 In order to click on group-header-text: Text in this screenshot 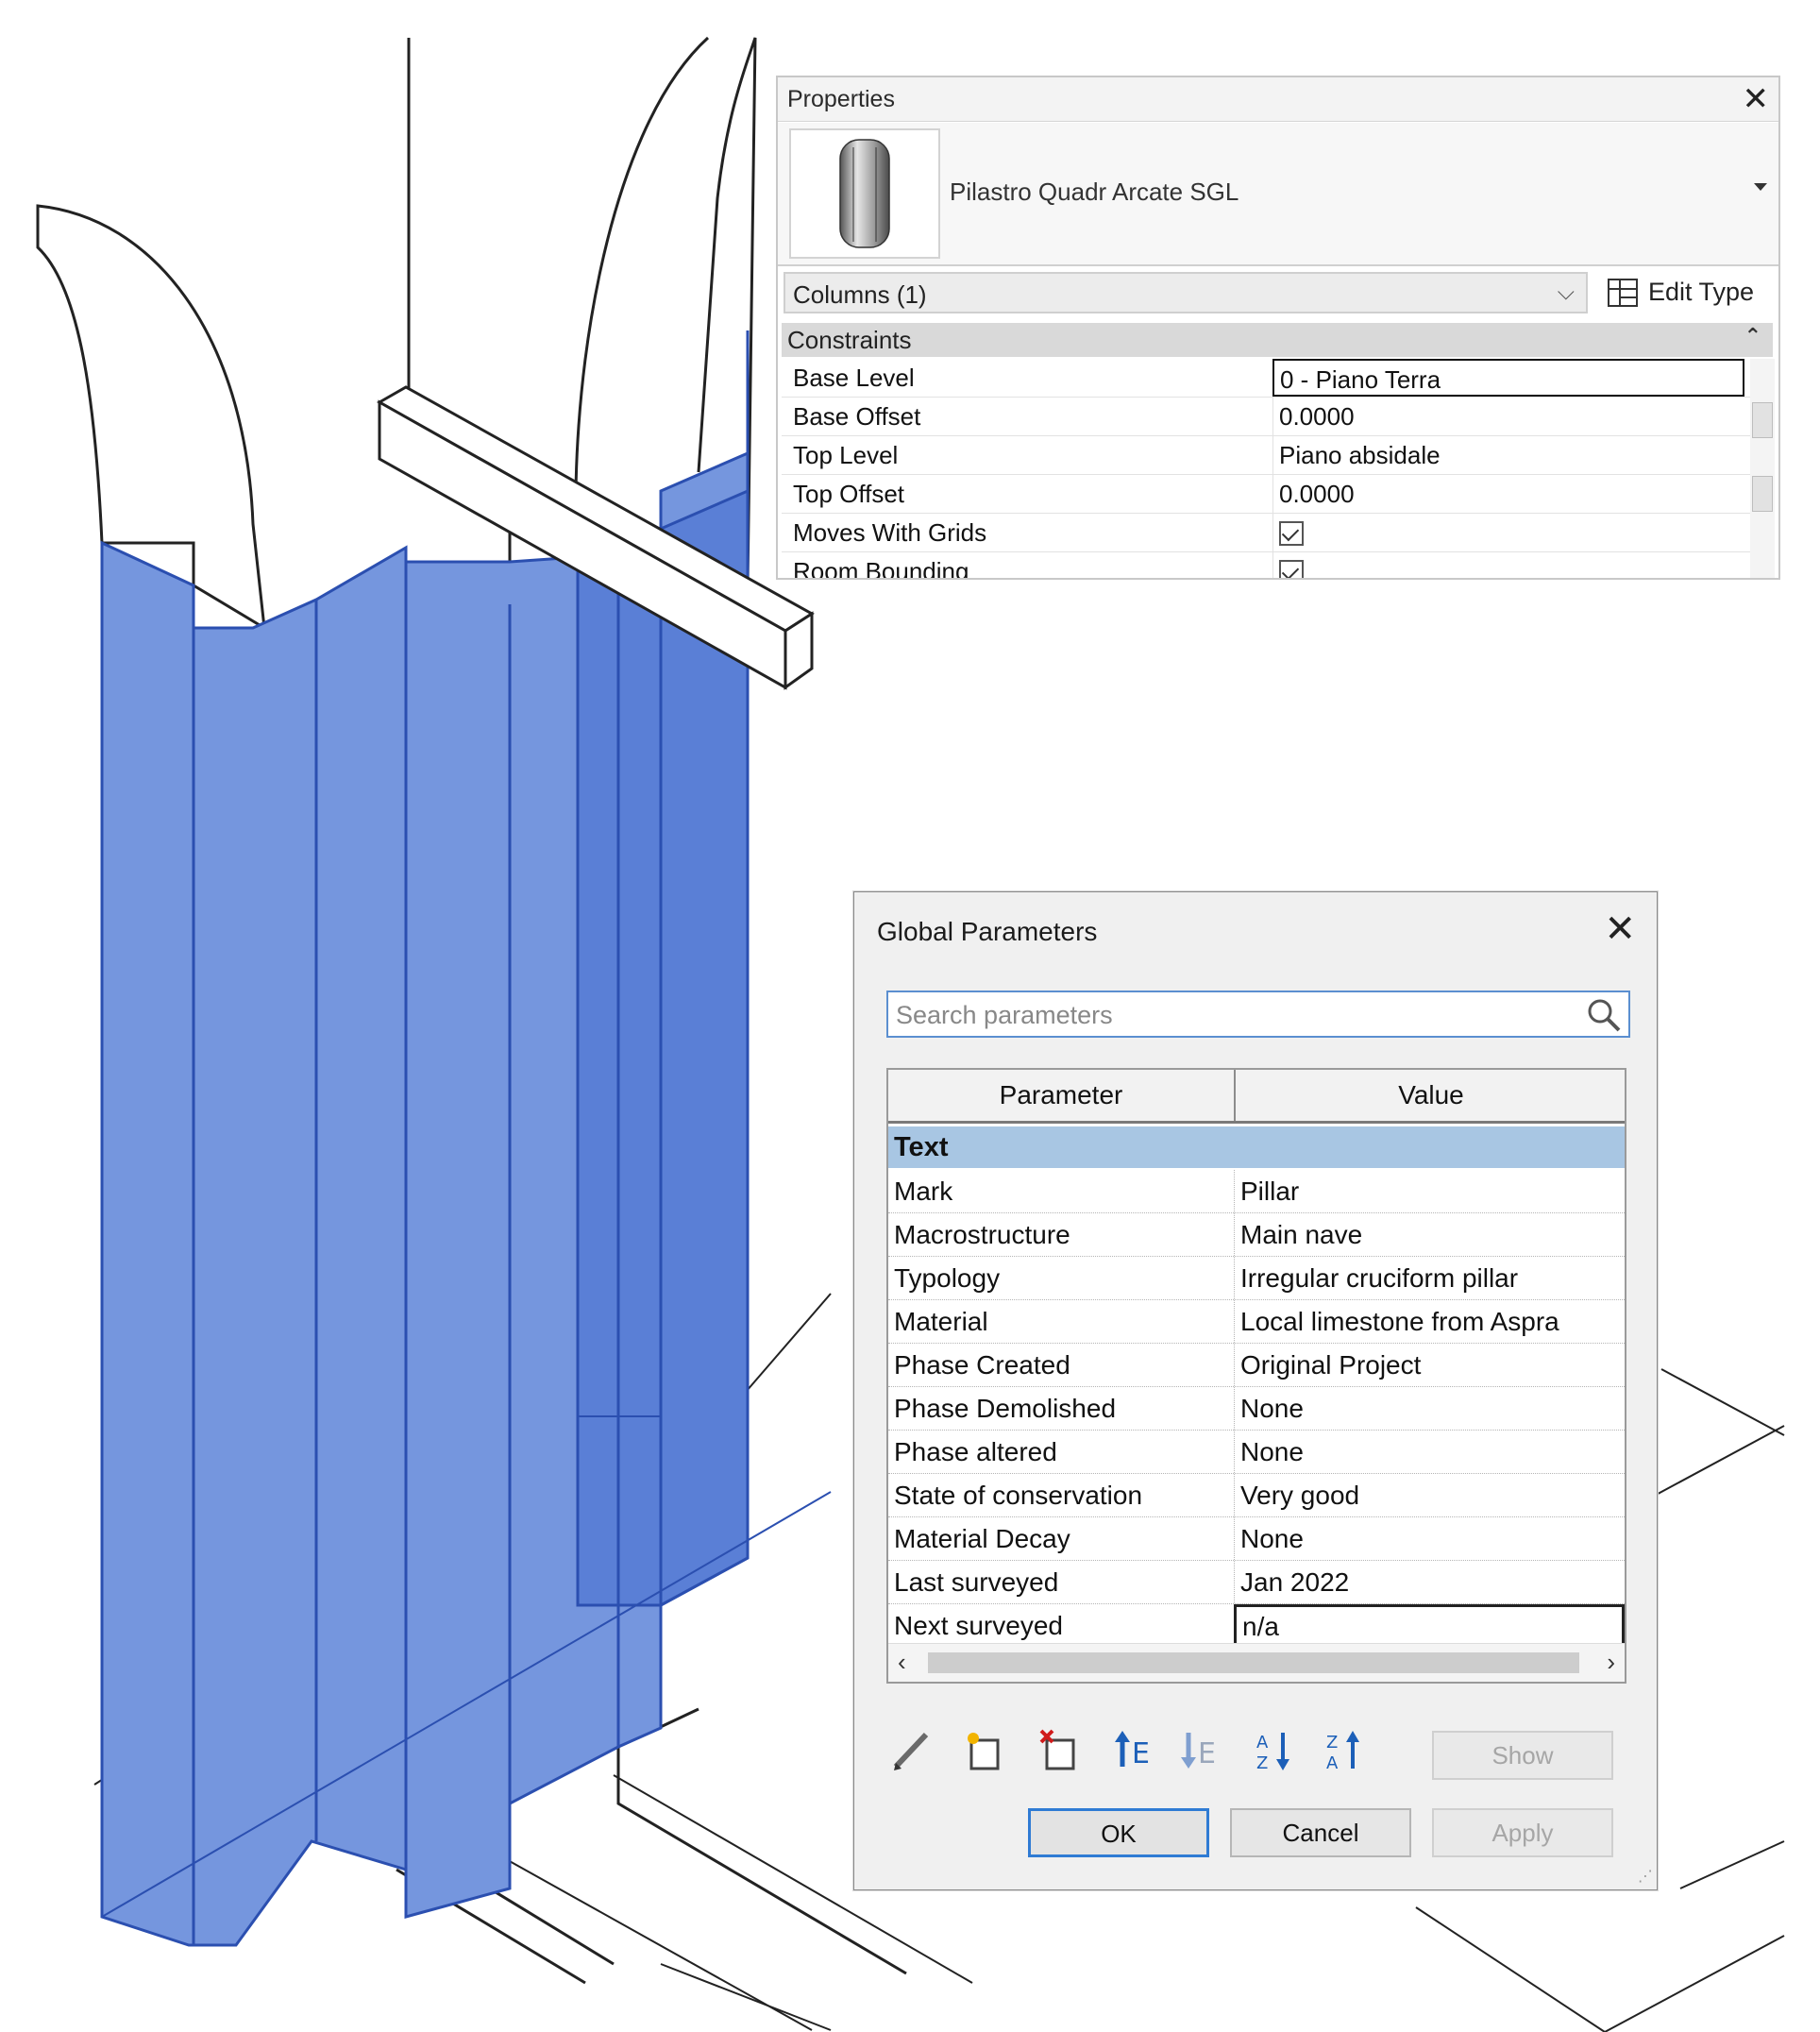, I will do `click(1256, 1147)`.